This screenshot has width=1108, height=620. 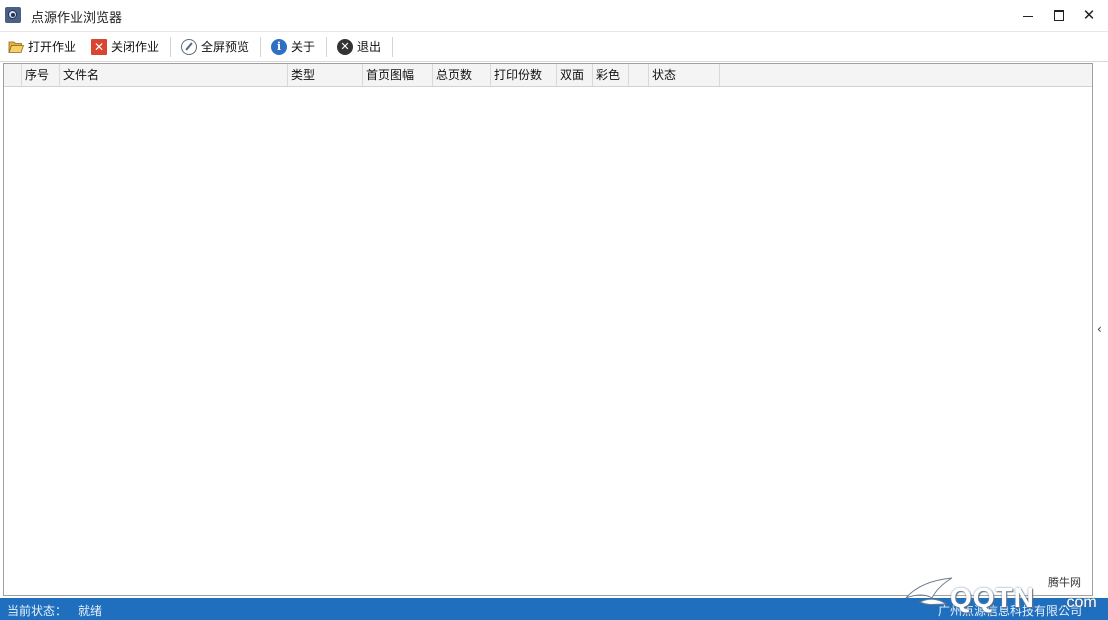 I want to click on exit-label: 退出, so click(x=369, y=47).